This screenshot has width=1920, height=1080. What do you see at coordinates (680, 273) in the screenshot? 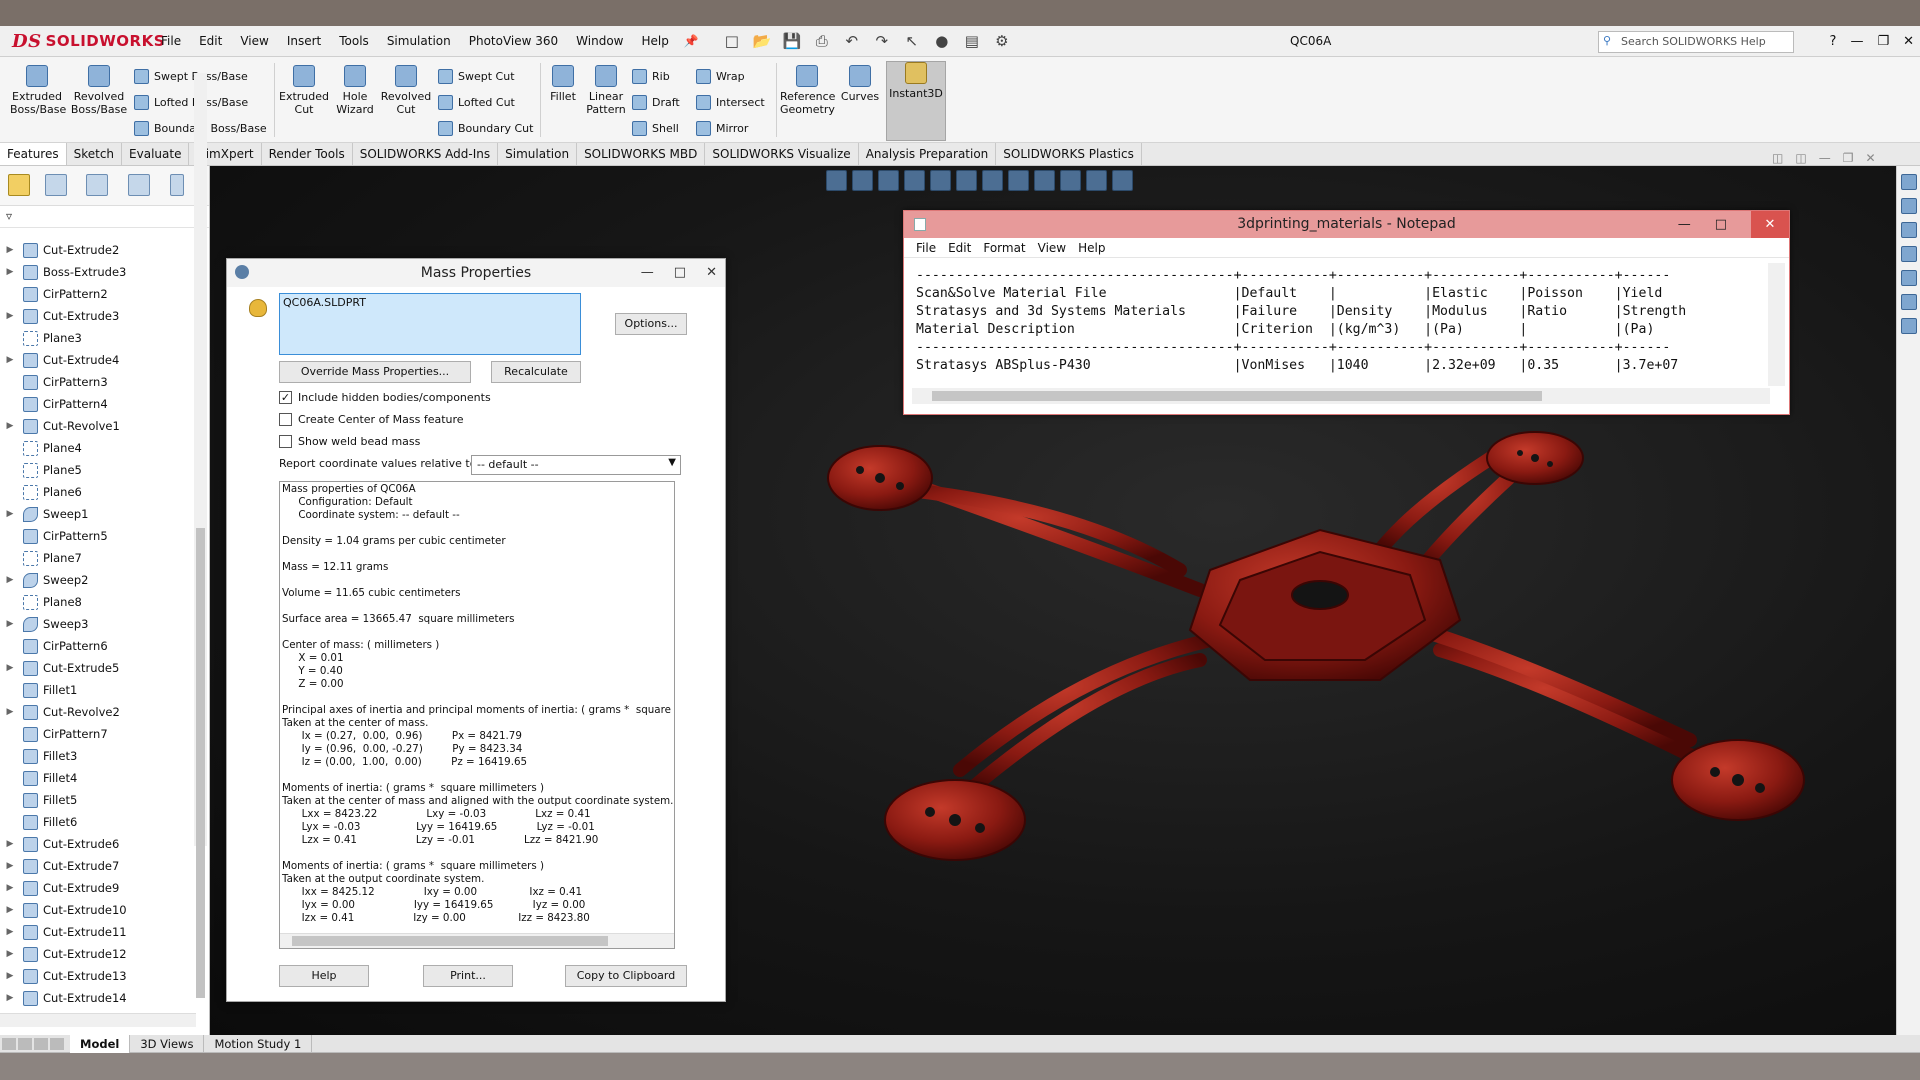
I see `dialog-maximize-icon: □` at bounding box center [680, 273].